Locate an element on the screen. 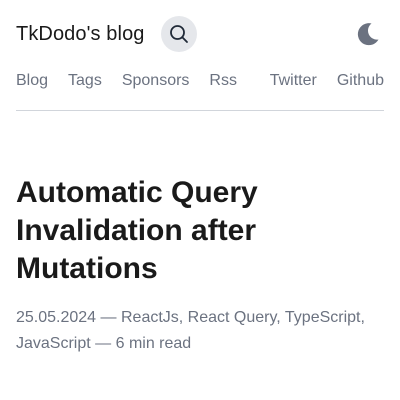  site-title-link: TkDodo's blog is located at coordinates (80, 34).